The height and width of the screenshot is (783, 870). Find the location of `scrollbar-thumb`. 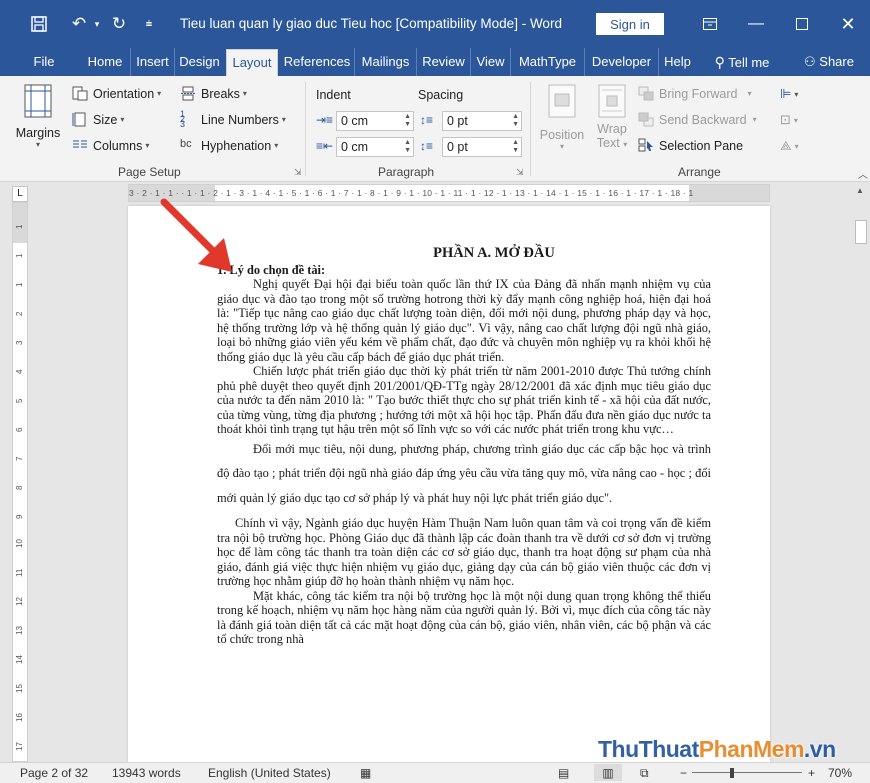

scrollbar-thumb is located at coordinates (861, 232).